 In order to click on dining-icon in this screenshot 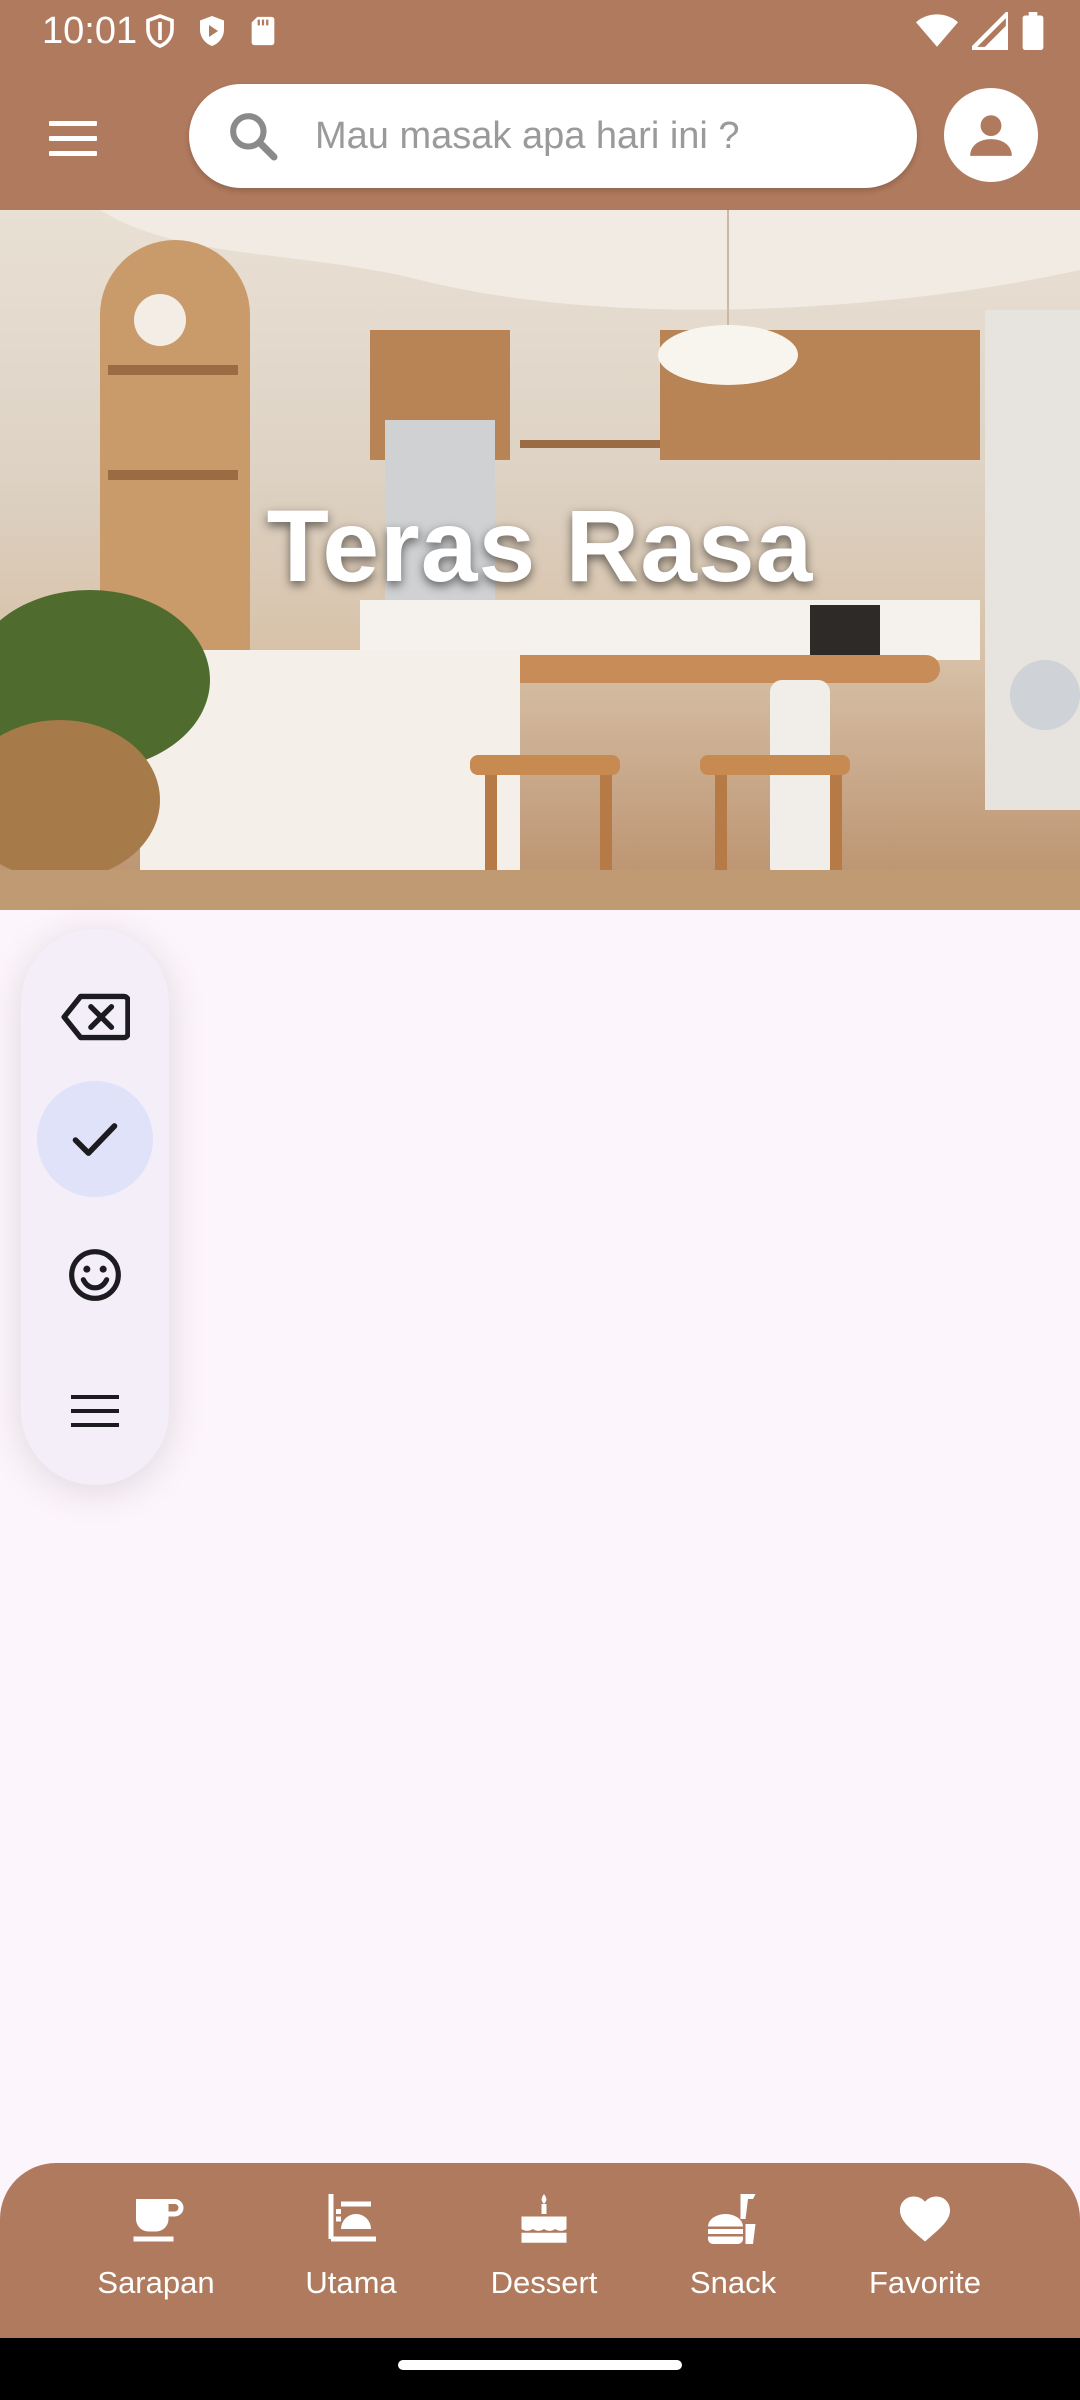, I will do `click(352, 2218)`.